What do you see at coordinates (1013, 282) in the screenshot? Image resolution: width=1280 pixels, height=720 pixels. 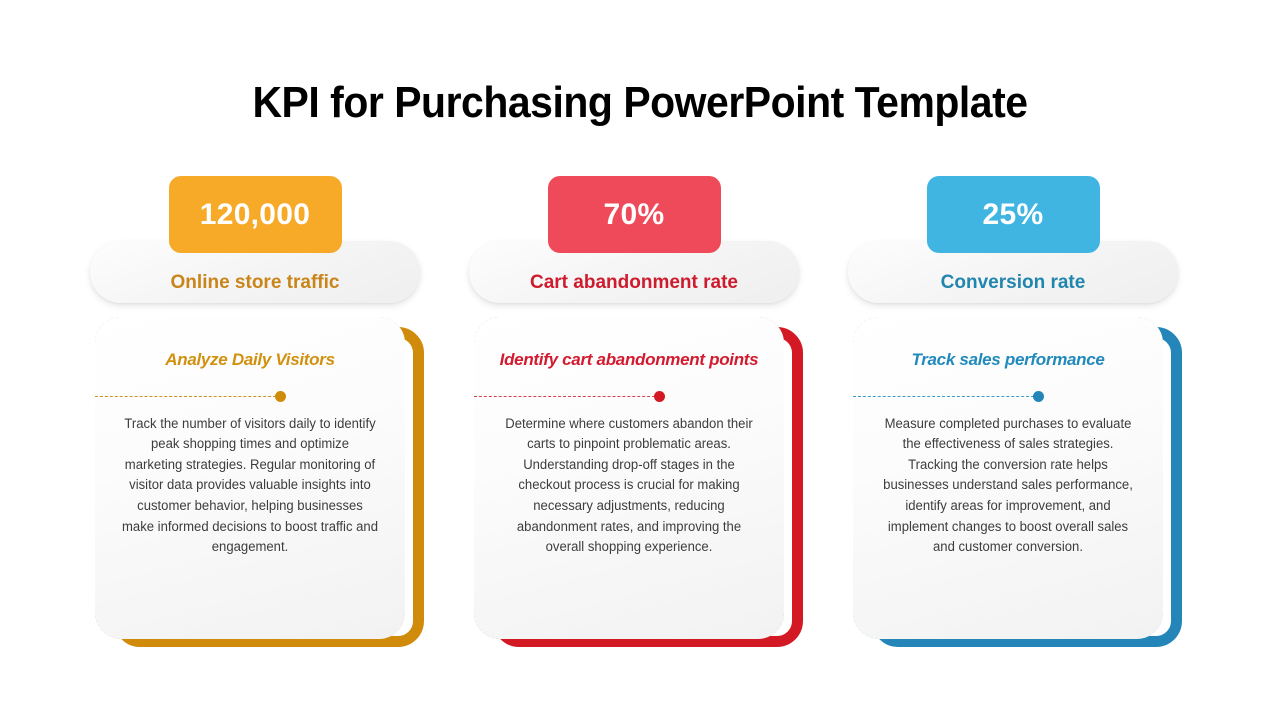 I see `kpi-label-3: Conversion rate` at bounding box center [1013, 282].